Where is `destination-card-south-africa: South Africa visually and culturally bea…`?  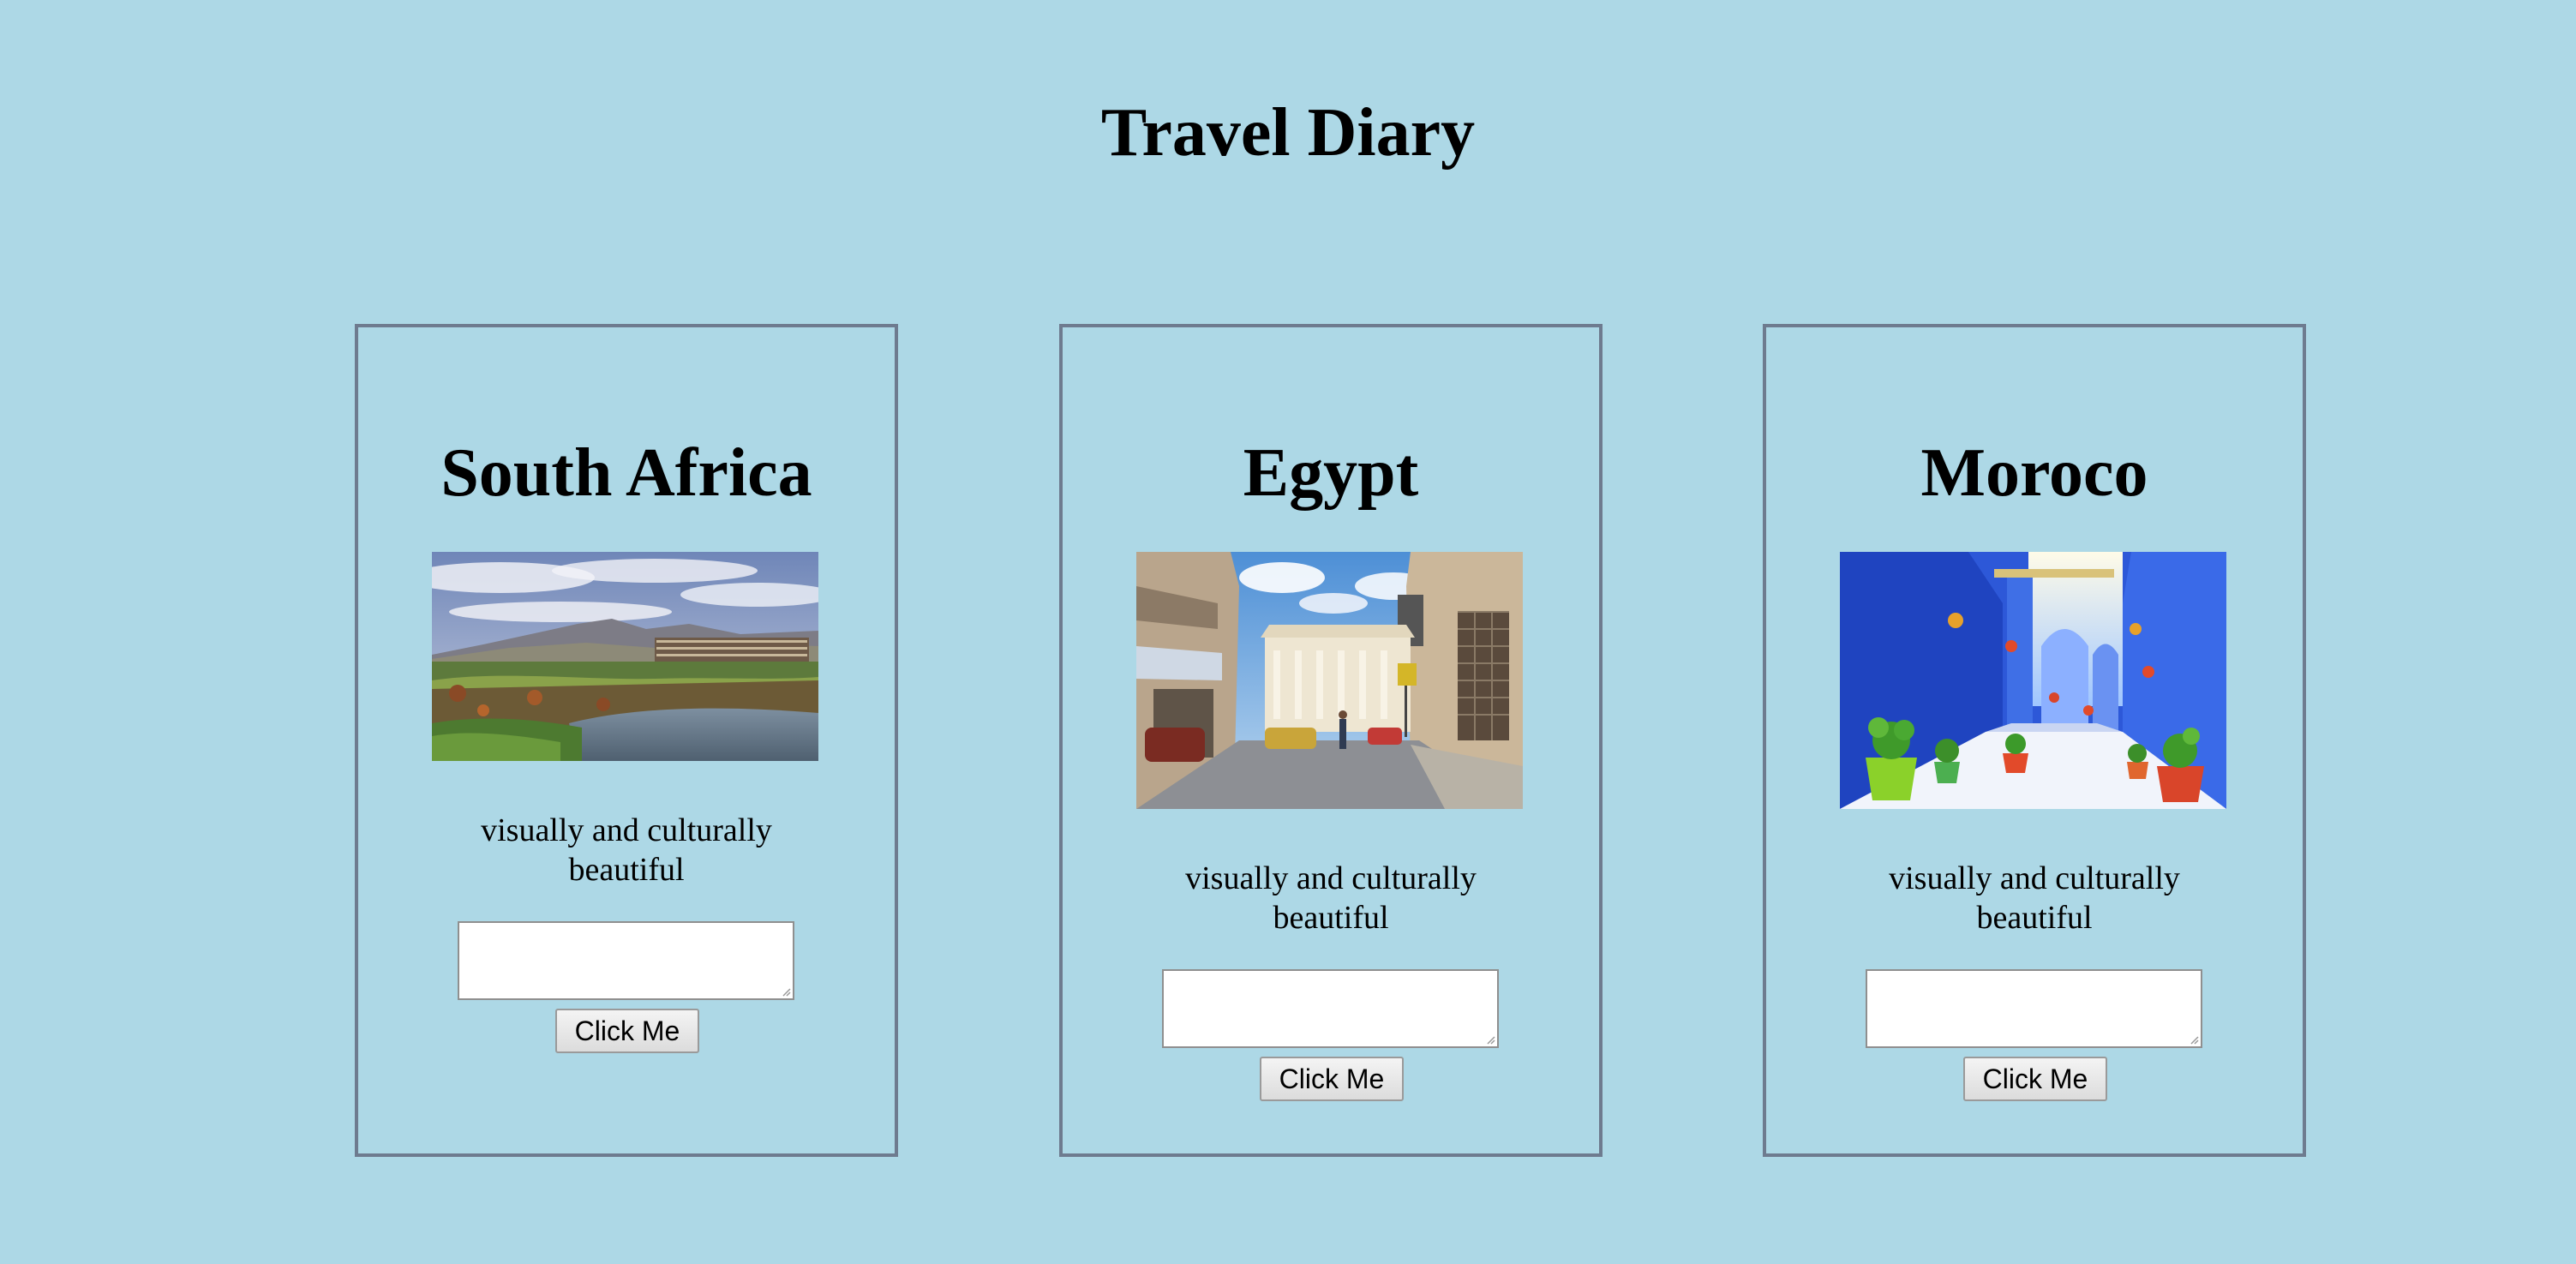 destination-card-south-africa: South Africa visually and culturally bea… is located at coordinates (626, 740).